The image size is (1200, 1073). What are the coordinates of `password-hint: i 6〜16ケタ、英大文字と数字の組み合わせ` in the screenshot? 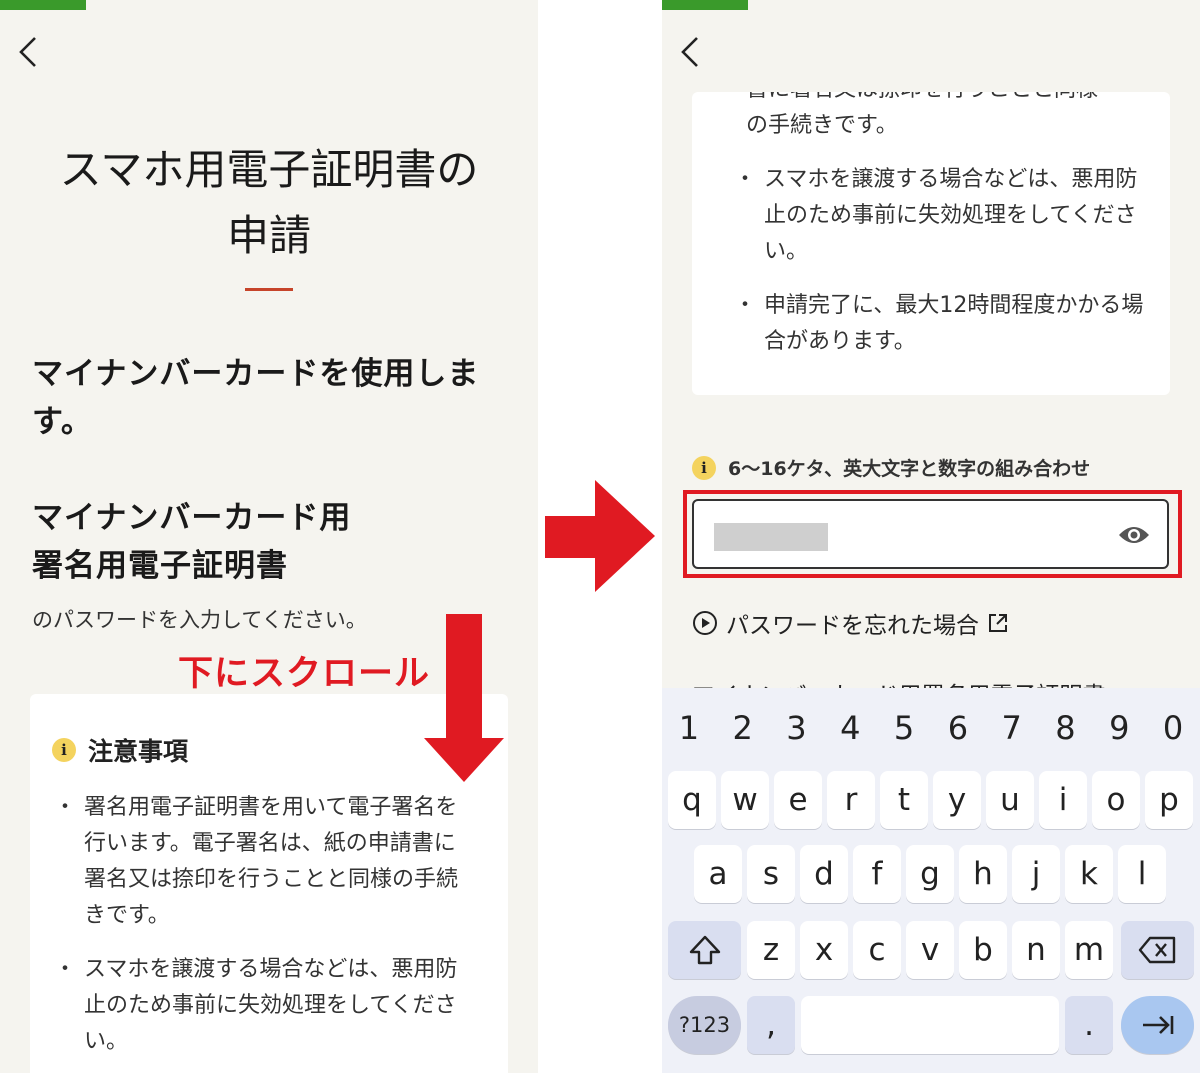 It's located at (891, 467).